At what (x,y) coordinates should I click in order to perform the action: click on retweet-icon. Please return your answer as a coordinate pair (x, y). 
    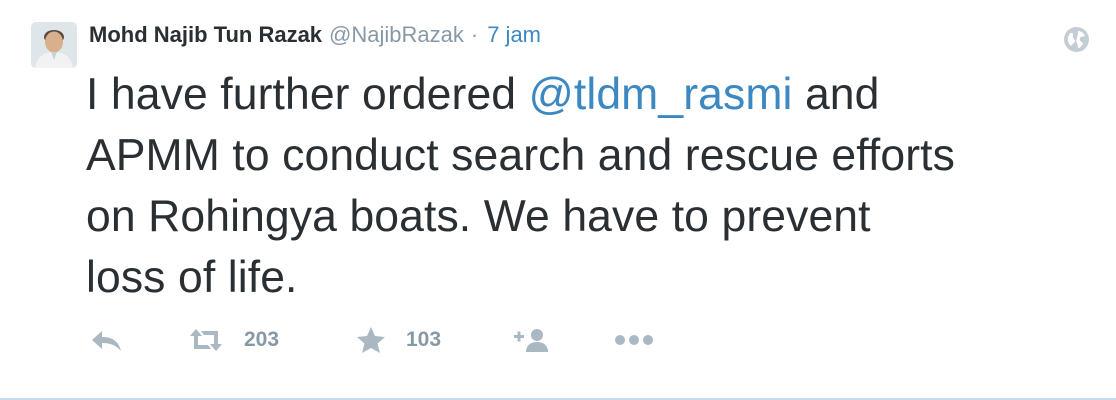
    Looking at the image, I should click on (206, 340).